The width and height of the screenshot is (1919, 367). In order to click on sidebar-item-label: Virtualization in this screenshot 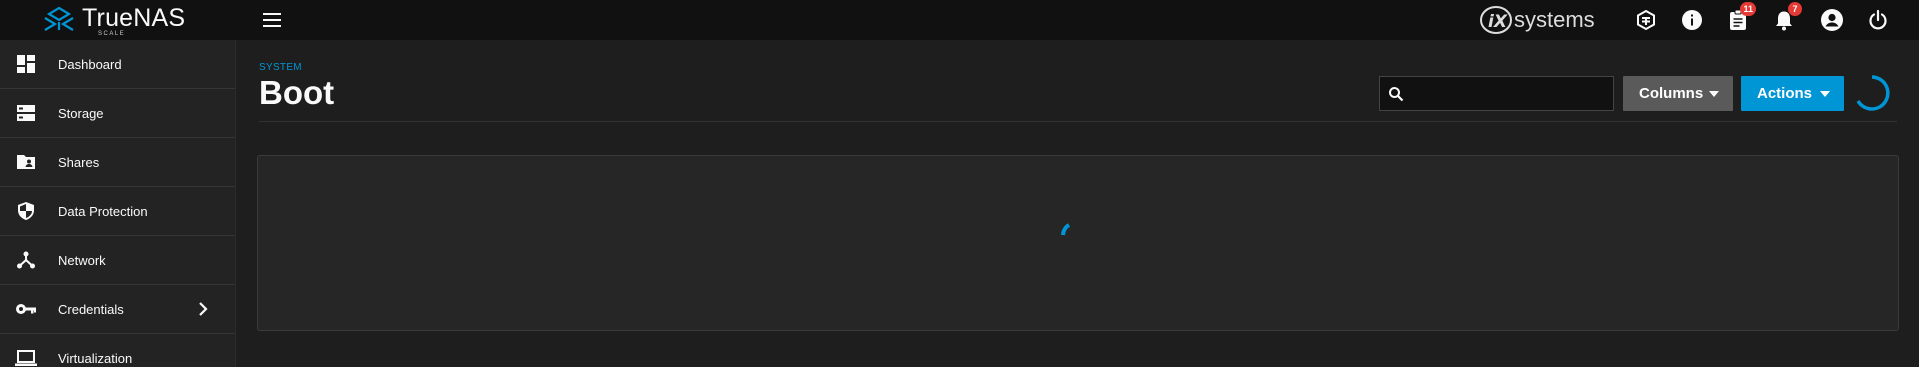, I will do `click(95, 358)`.